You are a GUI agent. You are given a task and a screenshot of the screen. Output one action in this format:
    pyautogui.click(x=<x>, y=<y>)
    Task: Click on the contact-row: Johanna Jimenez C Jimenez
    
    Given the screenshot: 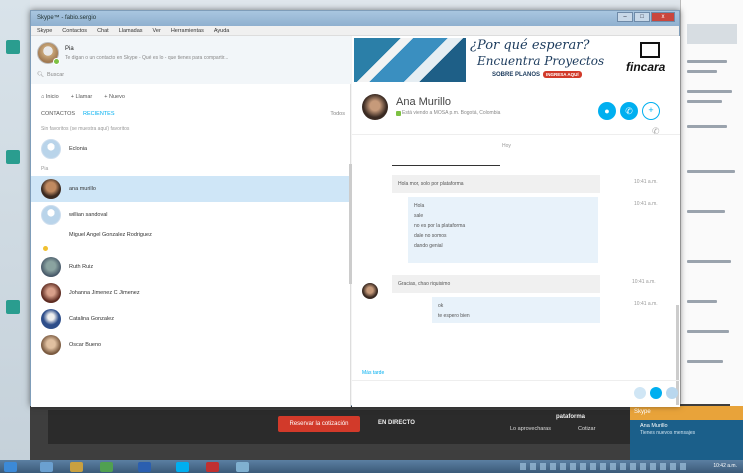 What is the action you would take?
    pyautogui.click(x=190, y=293)
    